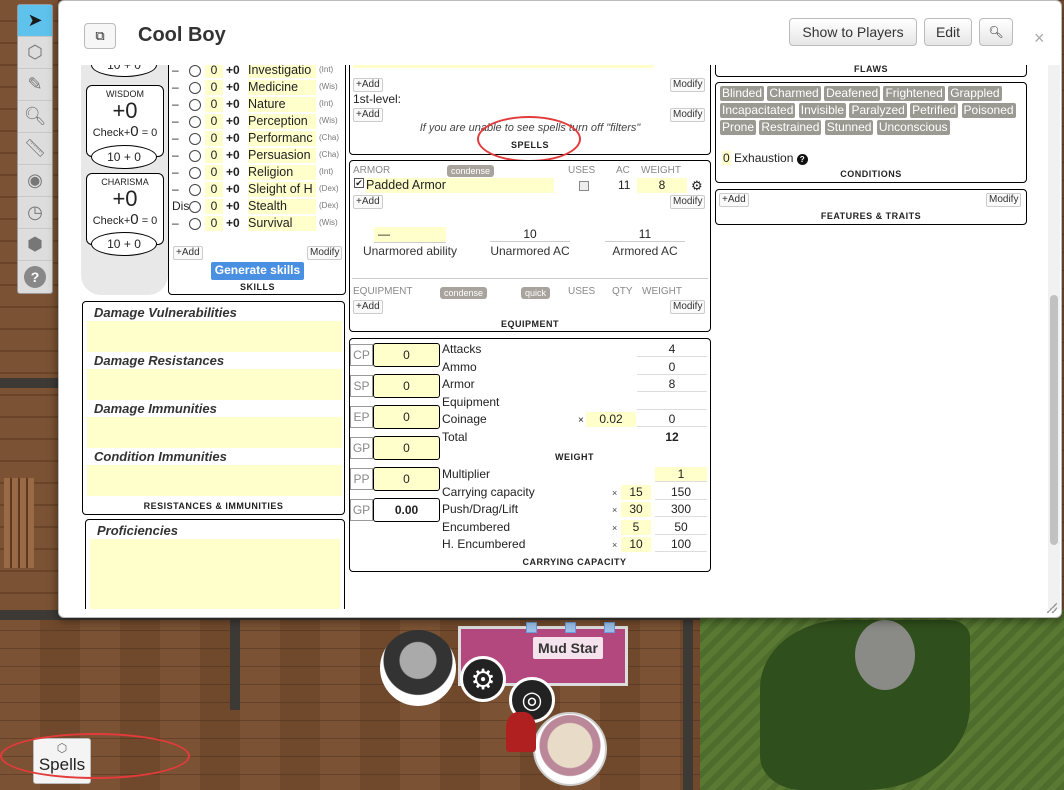 This screenshot has width=1064, height=790. What do you see at coordinates (282, 138) in the screenshot?
I see `skill-name: Performanc` at bounding box center [282, 138].